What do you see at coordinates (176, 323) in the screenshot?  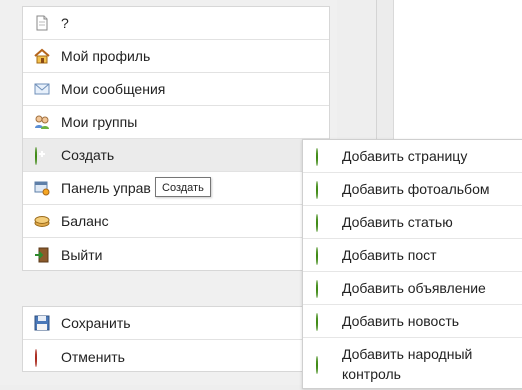 I see `save-button: Сохранить` at bounding box center [176, 323].